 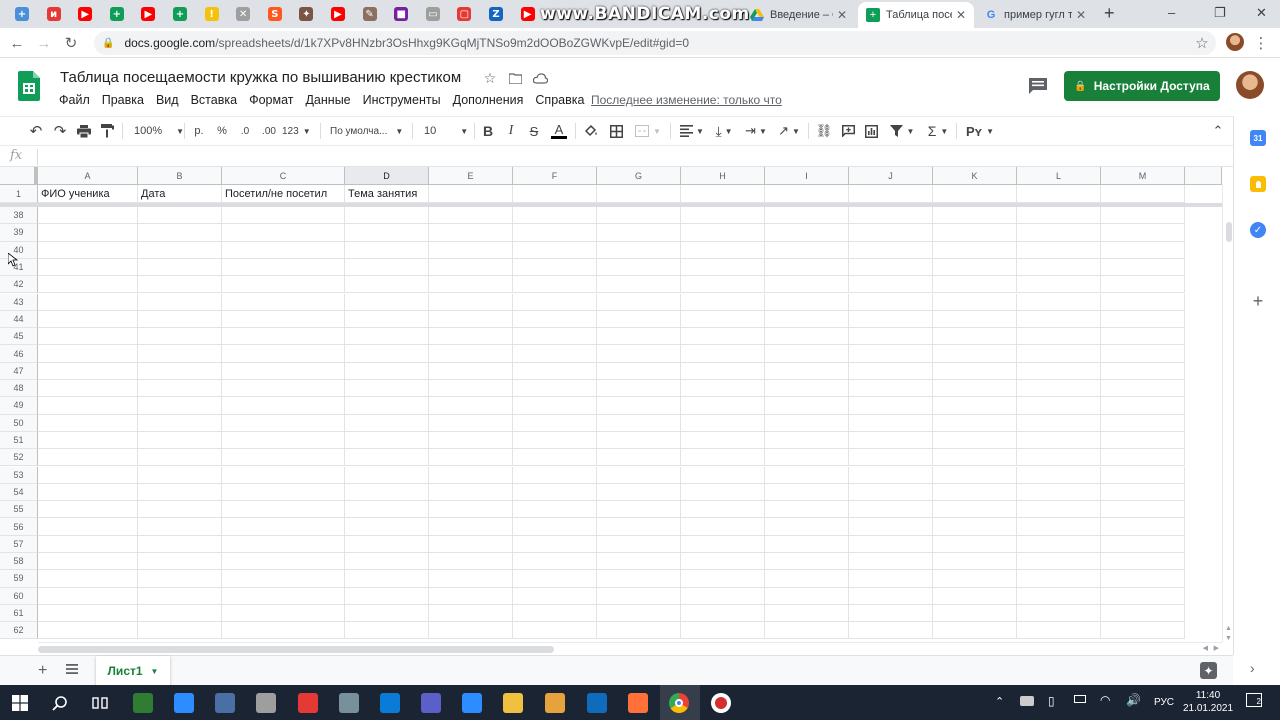 What do you see at coordinates (540, 78) in the screenshot?
I see `cloud-saved-icon` at bounding box center [540, 78].